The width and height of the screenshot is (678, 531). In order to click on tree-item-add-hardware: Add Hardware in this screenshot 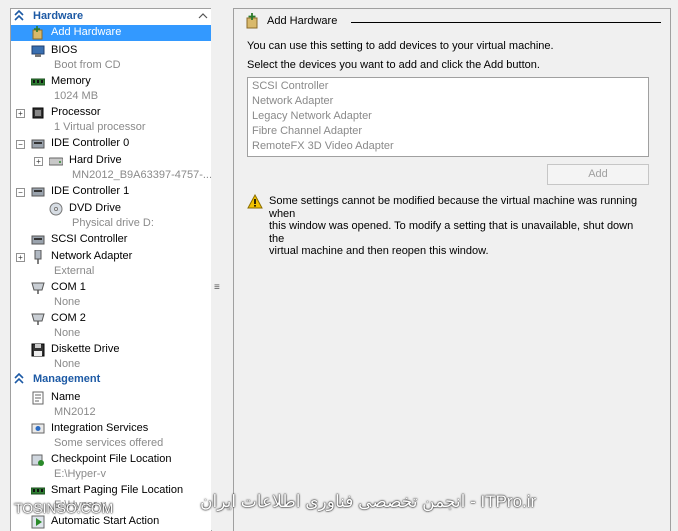, I will do `click(111, 33)`.